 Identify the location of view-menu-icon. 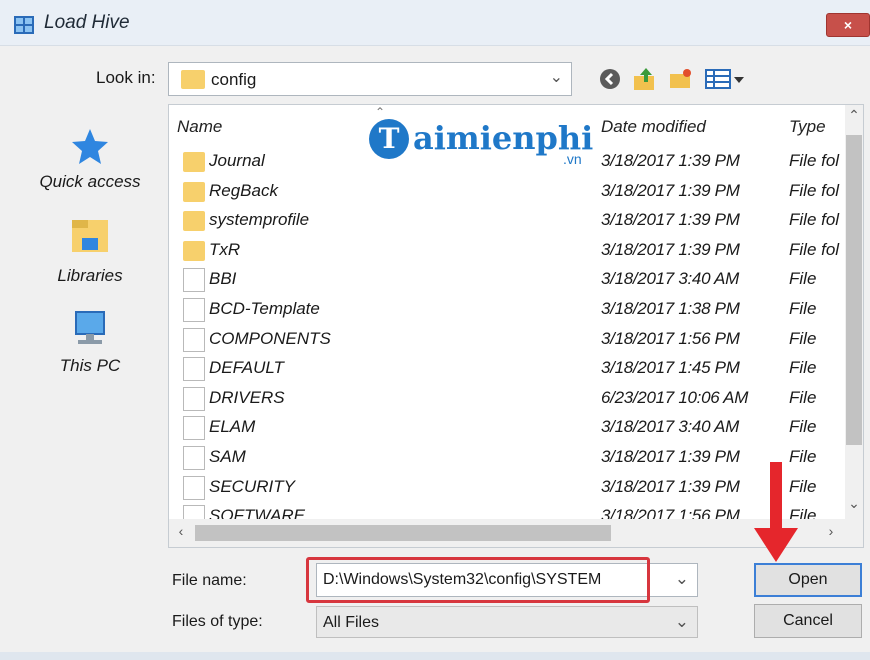
(725, 79).